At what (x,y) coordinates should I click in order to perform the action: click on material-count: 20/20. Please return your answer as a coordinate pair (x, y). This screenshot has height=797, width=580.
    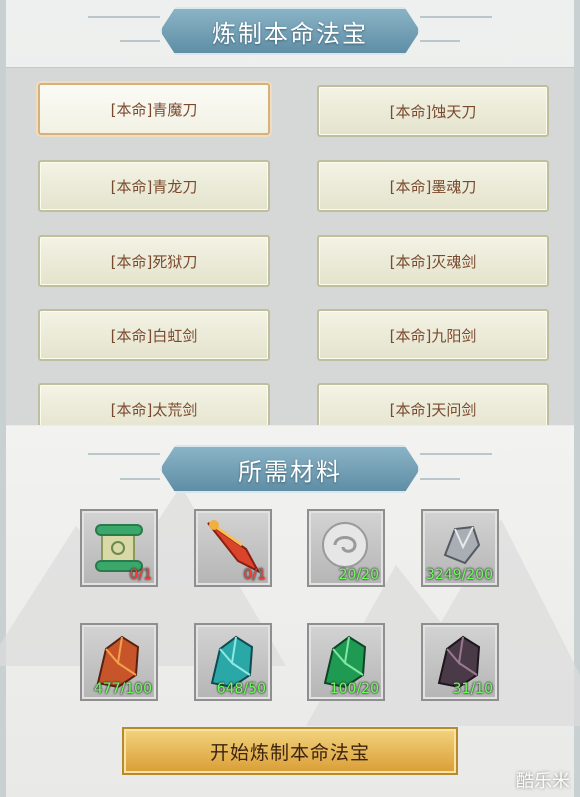
    Looking at the image, I should click on (358, 575).